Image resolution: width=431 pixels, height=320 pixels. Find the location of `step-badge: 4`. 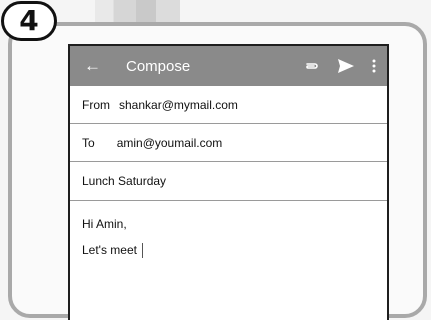

step-badge: 4 is located at coordinates (29, 21).